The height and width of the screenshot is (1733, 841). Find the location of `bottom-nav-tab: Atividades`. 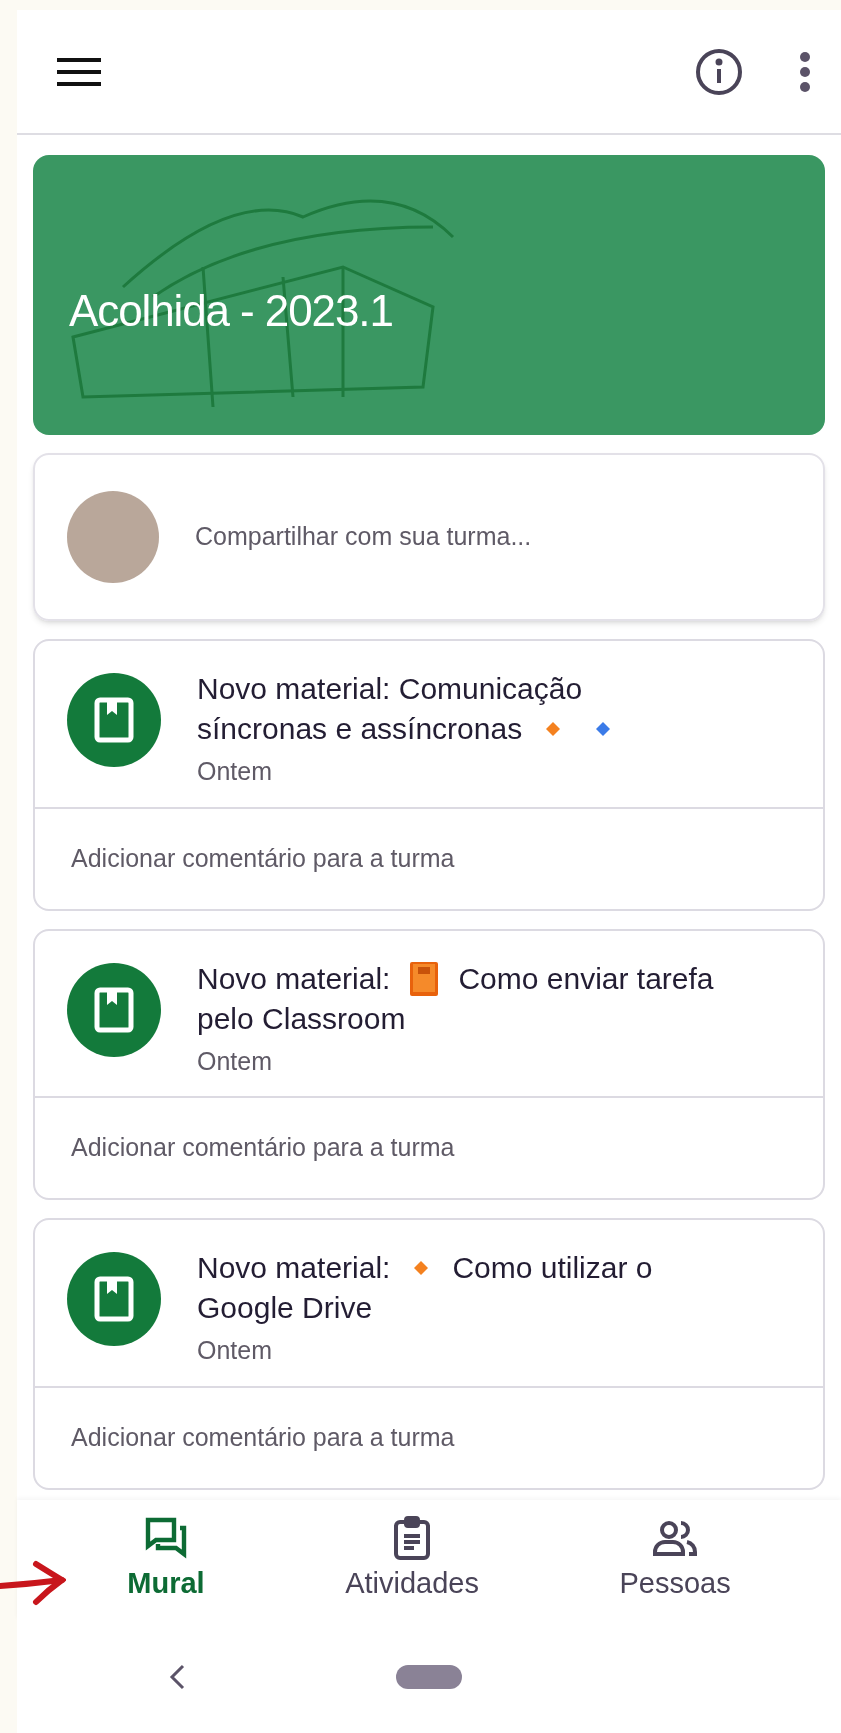

bottom-nav-tab: Atividades is located at coordinates (412, 1560).